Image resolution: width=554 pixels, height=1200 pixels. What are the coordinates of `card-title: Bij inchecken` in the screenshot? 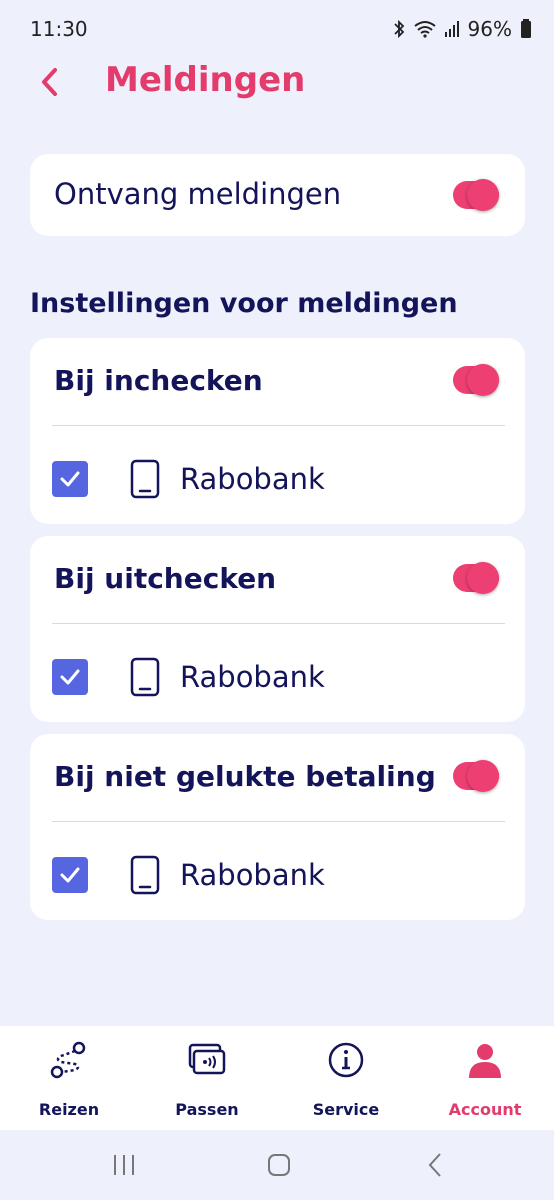 It's located at (158, 380).